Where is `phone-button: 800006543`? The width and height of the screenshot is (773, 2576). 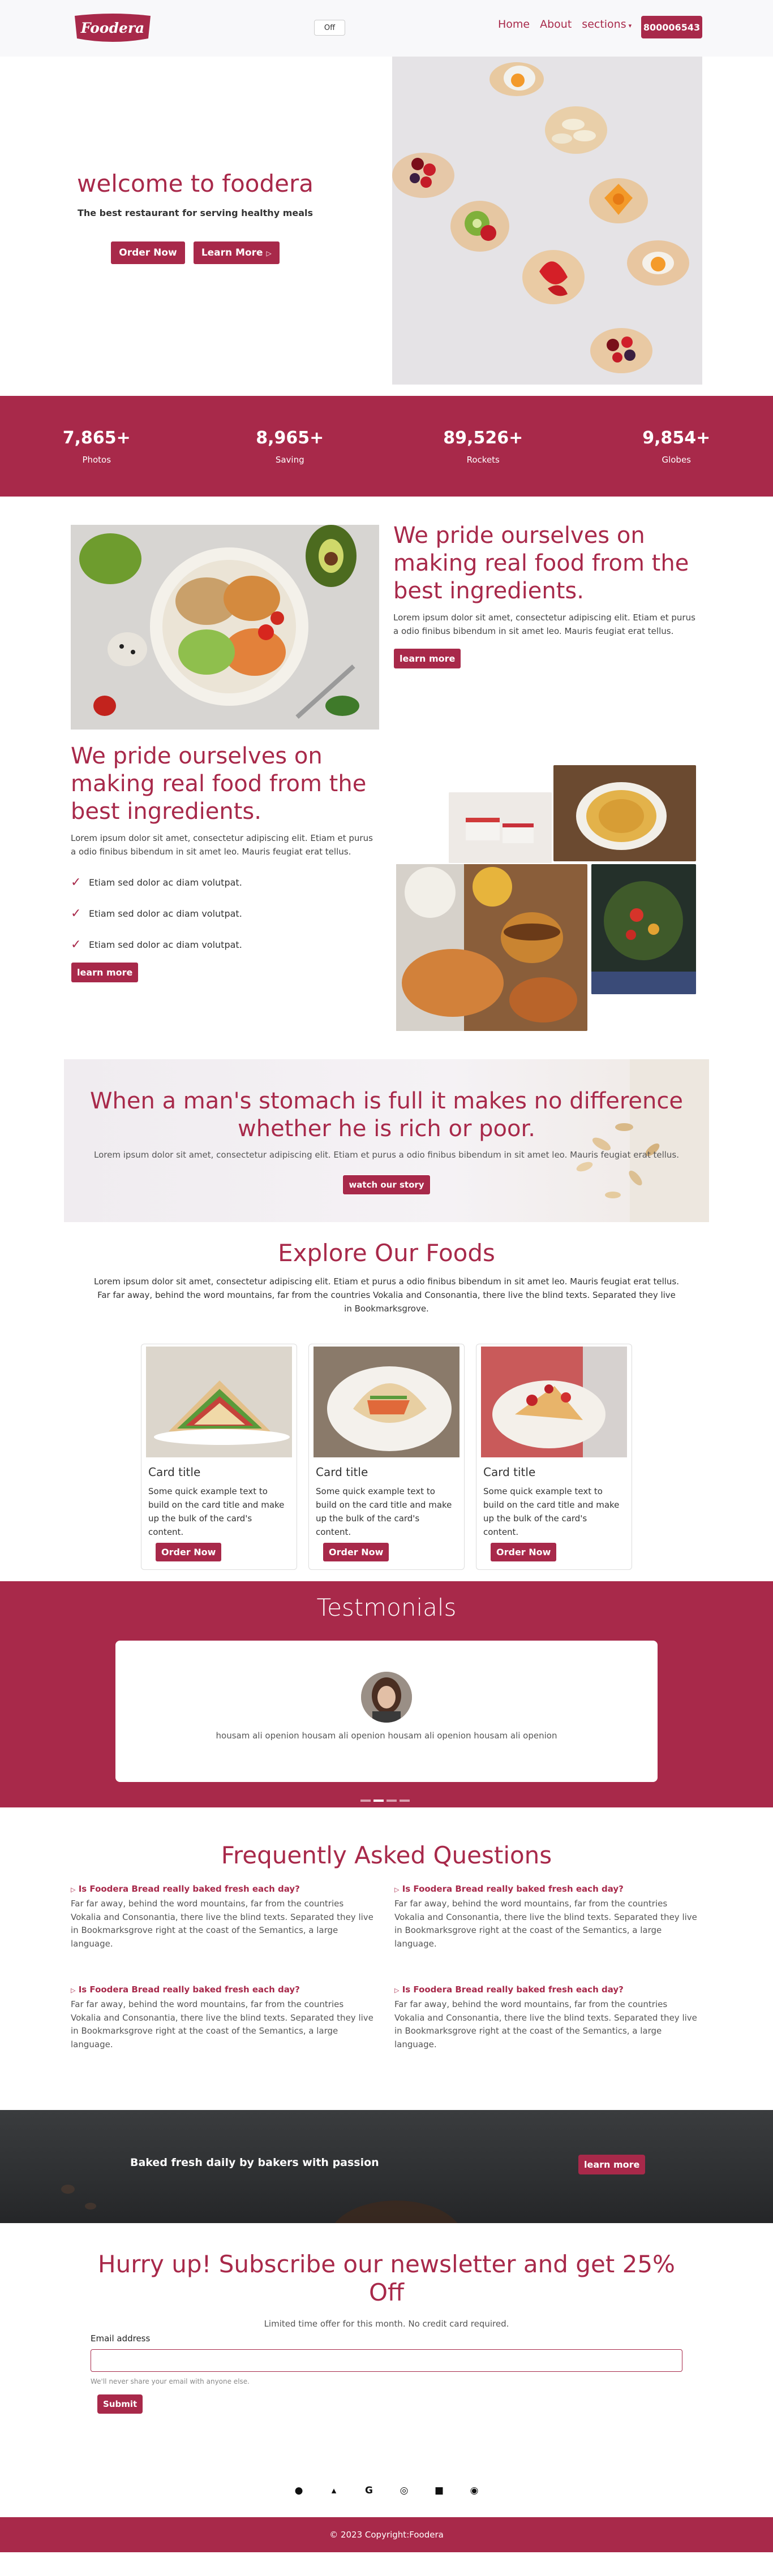
phone-button: 800006543 is located at coordinates (672, 27).